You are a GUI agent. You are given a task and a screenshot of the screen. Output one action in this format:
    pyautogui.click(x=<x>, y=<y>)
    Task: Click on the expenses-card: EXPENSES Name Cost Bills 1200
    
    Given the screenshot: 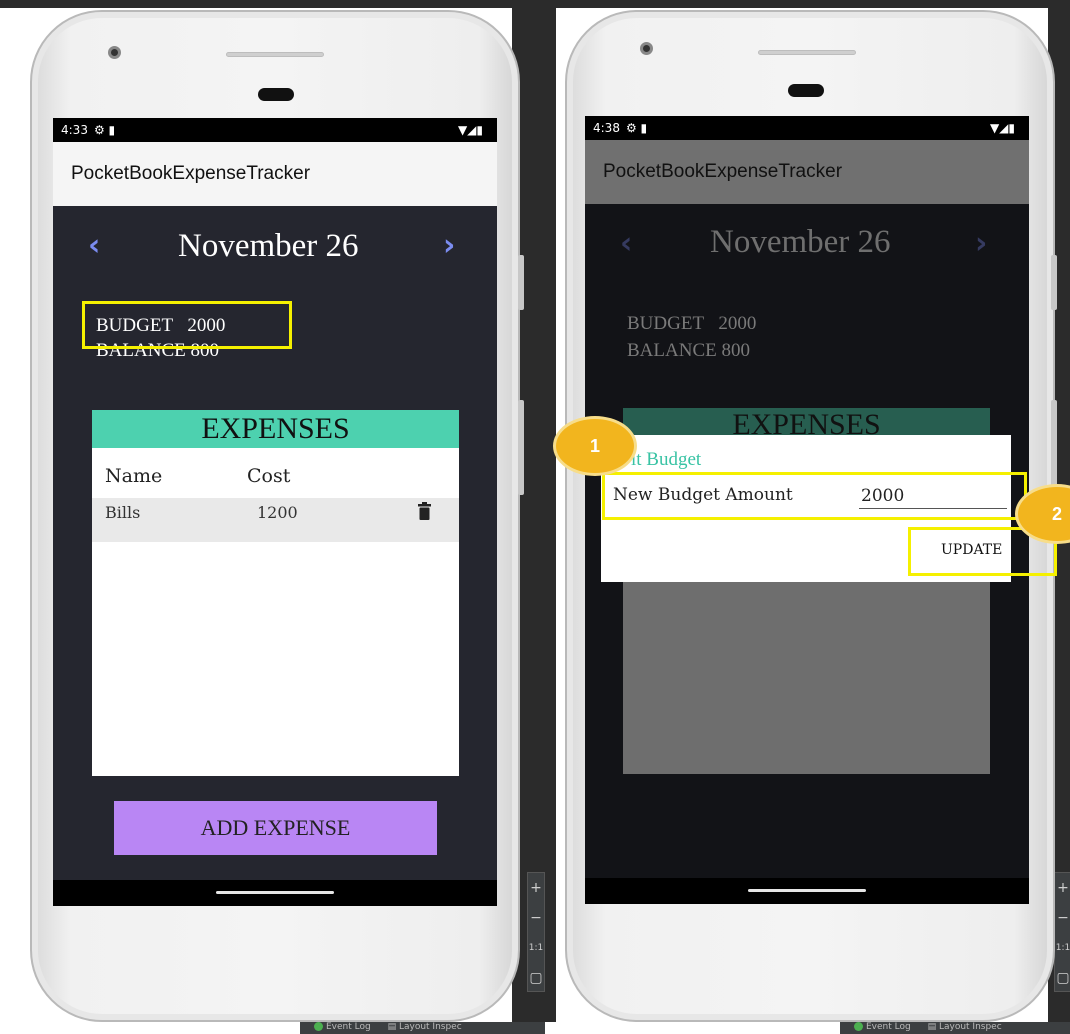 What is the action you would take?
    pyautogui.click(x=275, y=593)
    